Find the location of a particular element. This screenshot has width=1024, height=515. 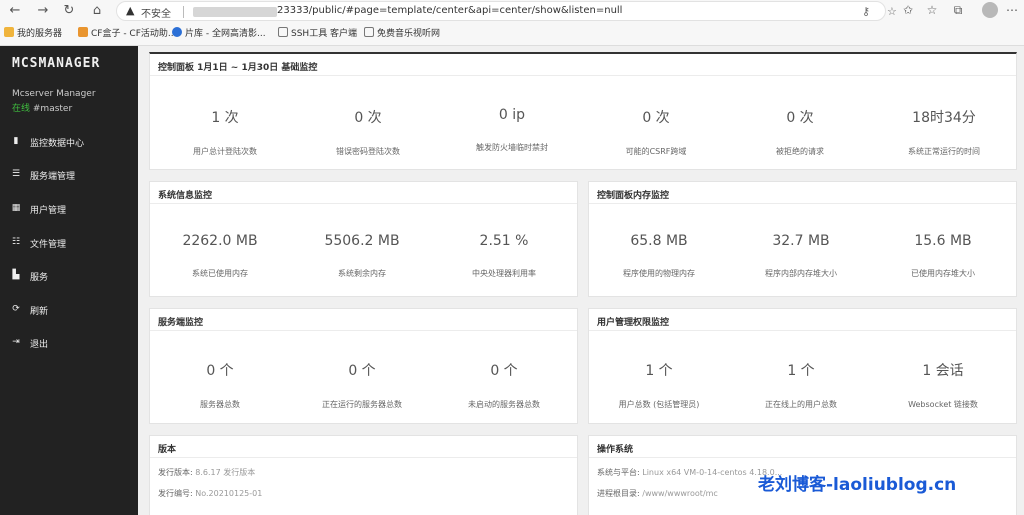

stat-csrf: 0 次 可能的CSRF跨域 is located at coordinates (656, 133).